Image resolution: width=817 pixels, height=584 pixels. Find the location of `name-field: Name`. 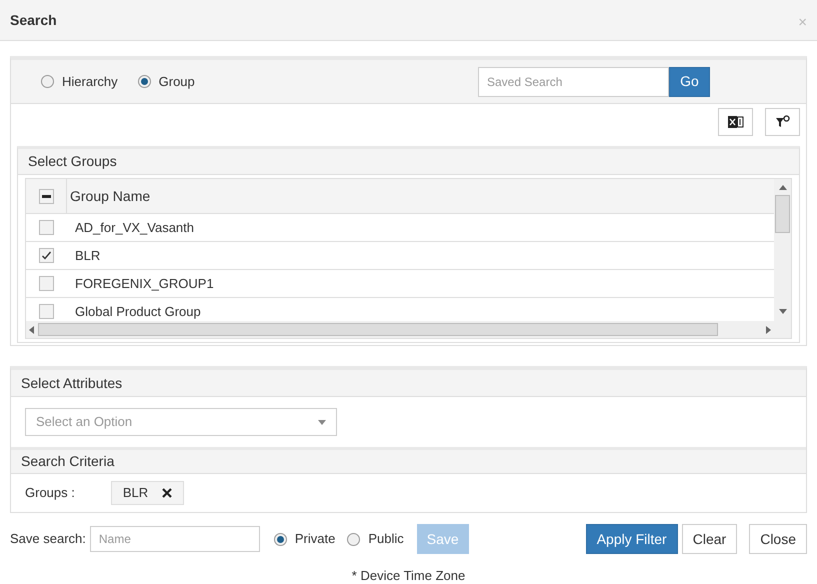

name-field: Name is located at coordinates (175, 539).